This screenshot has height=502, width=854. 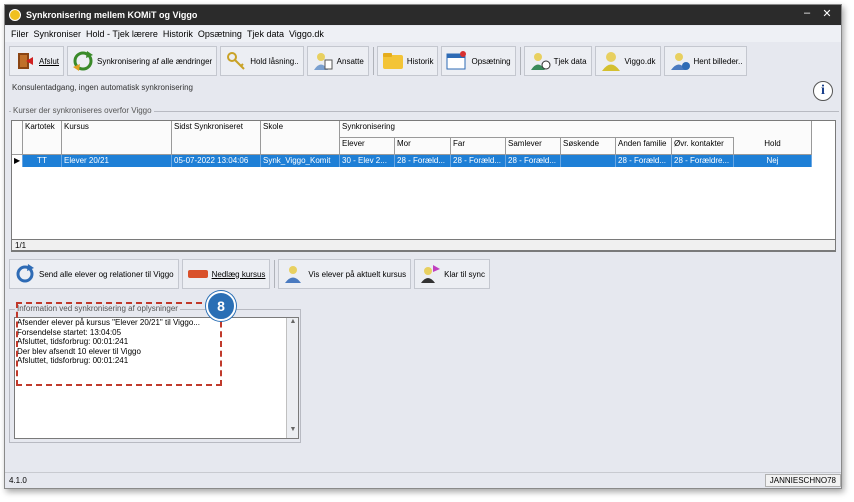 What do you see at coordinates (17, 138) in the screenshot?
I see `grid-indicator-header` at bounding box center [17, 138].